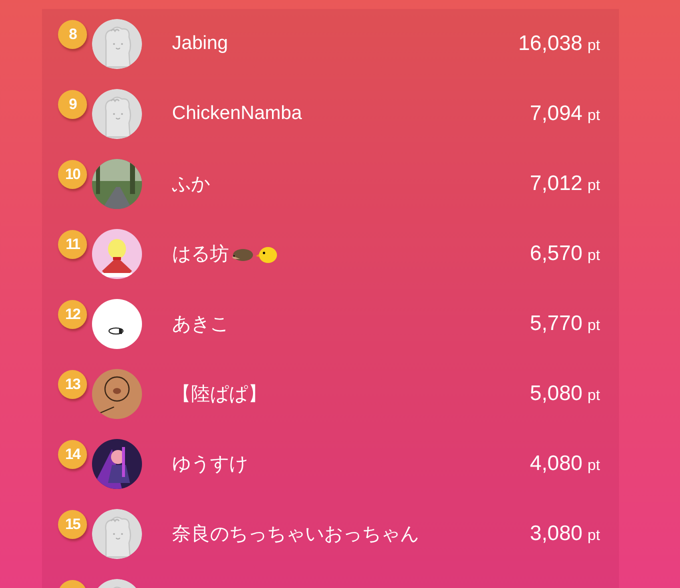 The width and height of the screenshot is (680, 588). Describe the element at coordinates (295, 535) in the screenshot. I see `user-name: 奈良のちっちゃいおっちゃん` at that location.